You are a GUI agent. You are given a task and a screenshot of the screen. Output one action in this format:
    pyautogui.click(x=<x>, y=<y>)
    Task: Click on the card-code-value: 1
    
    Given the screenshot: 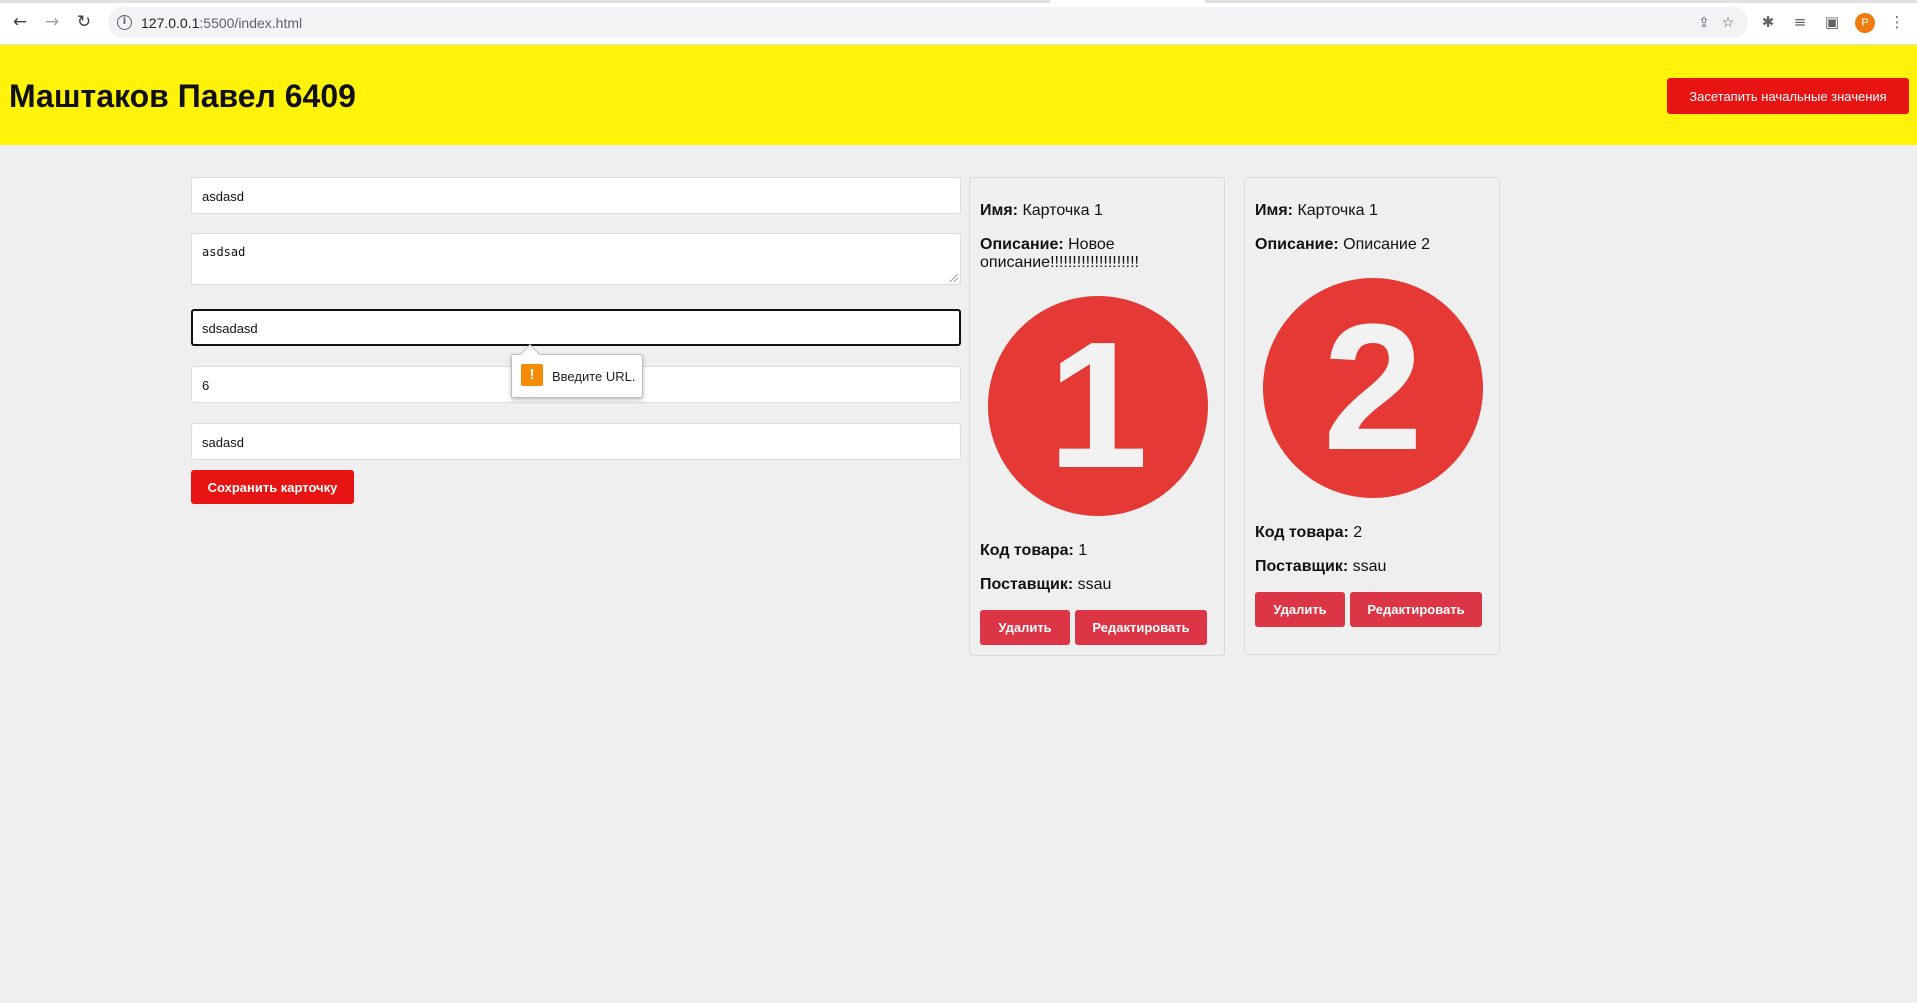 What is the action you would take?
    pyautogui.click(x=1080, y=550)
    